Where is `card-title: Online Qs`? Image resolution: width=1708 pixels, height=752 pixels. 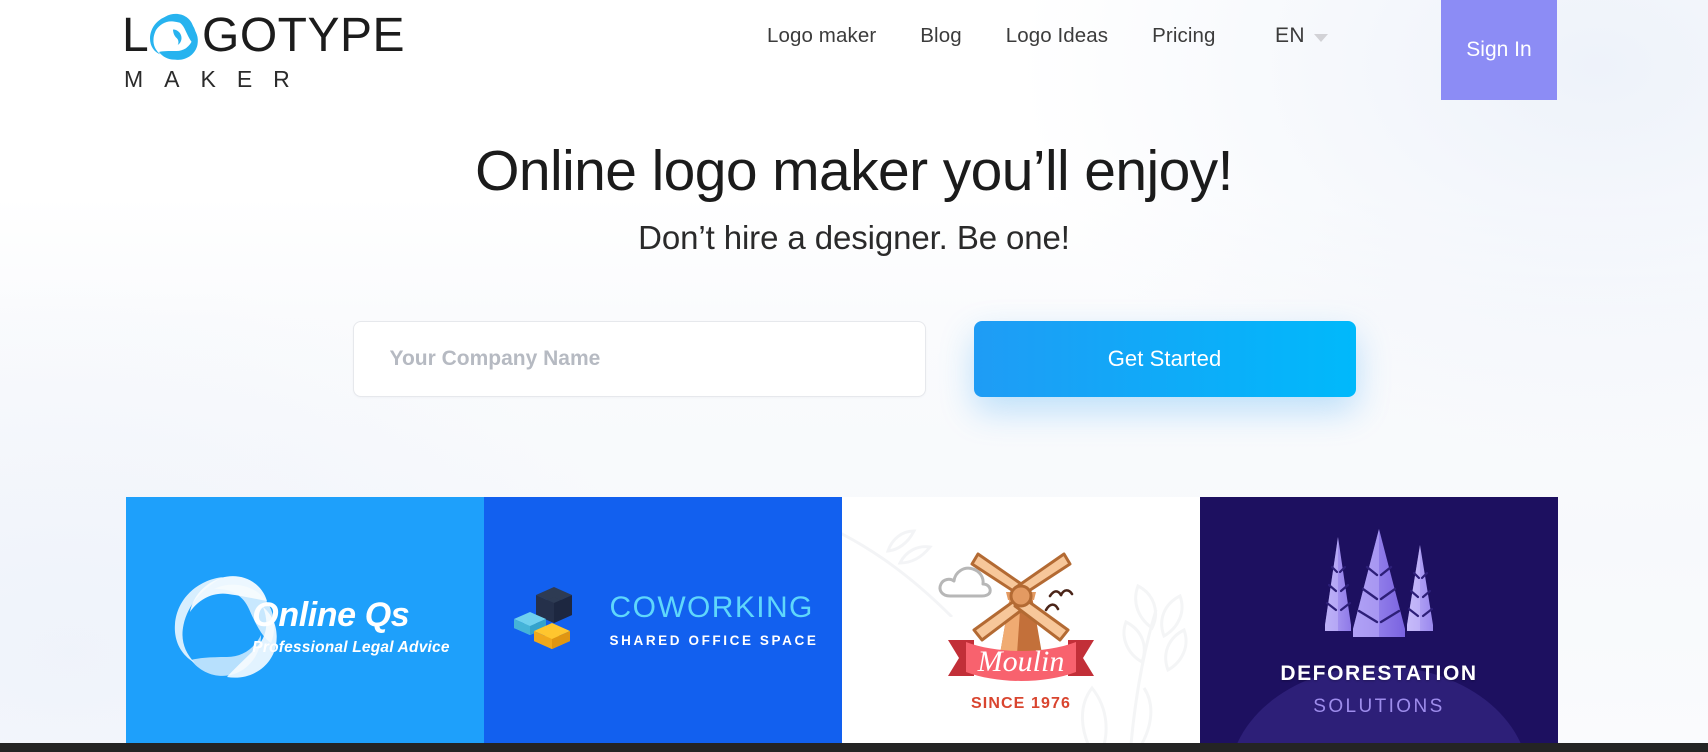 card-title: Online Qs is located at coordinates (331, 615).